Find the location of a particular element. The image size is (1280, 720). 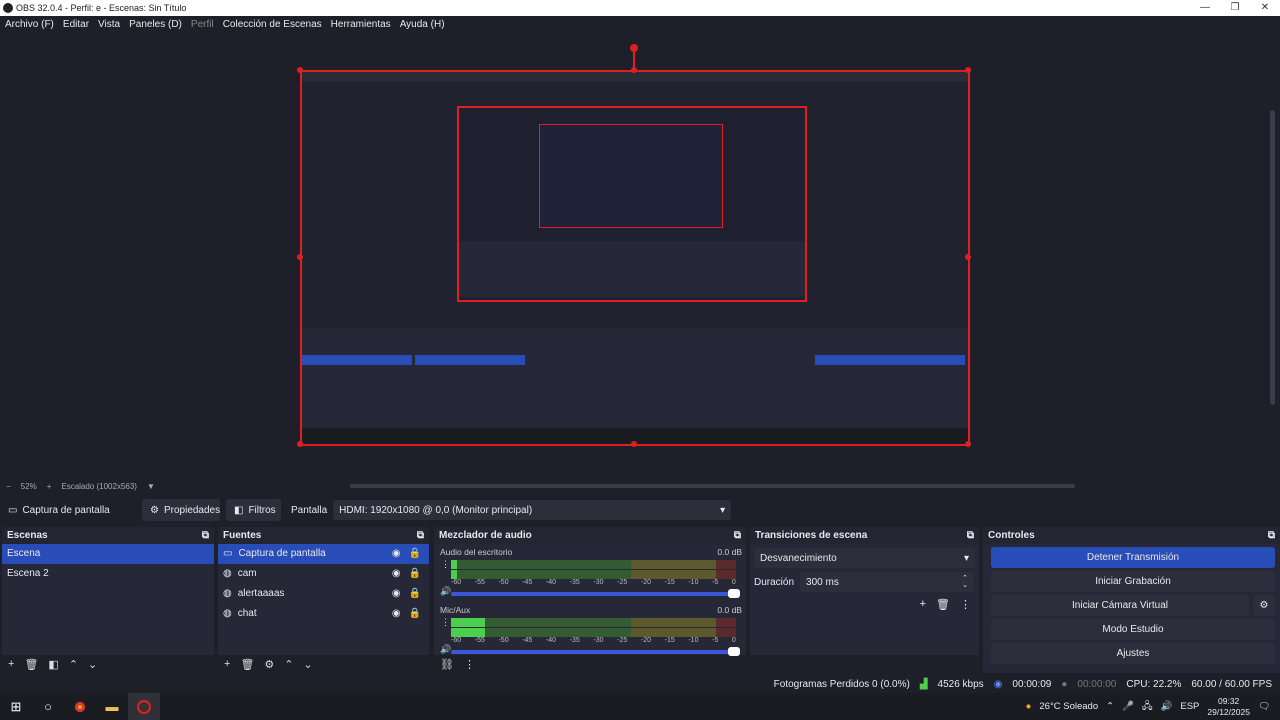

zoom-in-button: + is located at coordinates (49, 487).